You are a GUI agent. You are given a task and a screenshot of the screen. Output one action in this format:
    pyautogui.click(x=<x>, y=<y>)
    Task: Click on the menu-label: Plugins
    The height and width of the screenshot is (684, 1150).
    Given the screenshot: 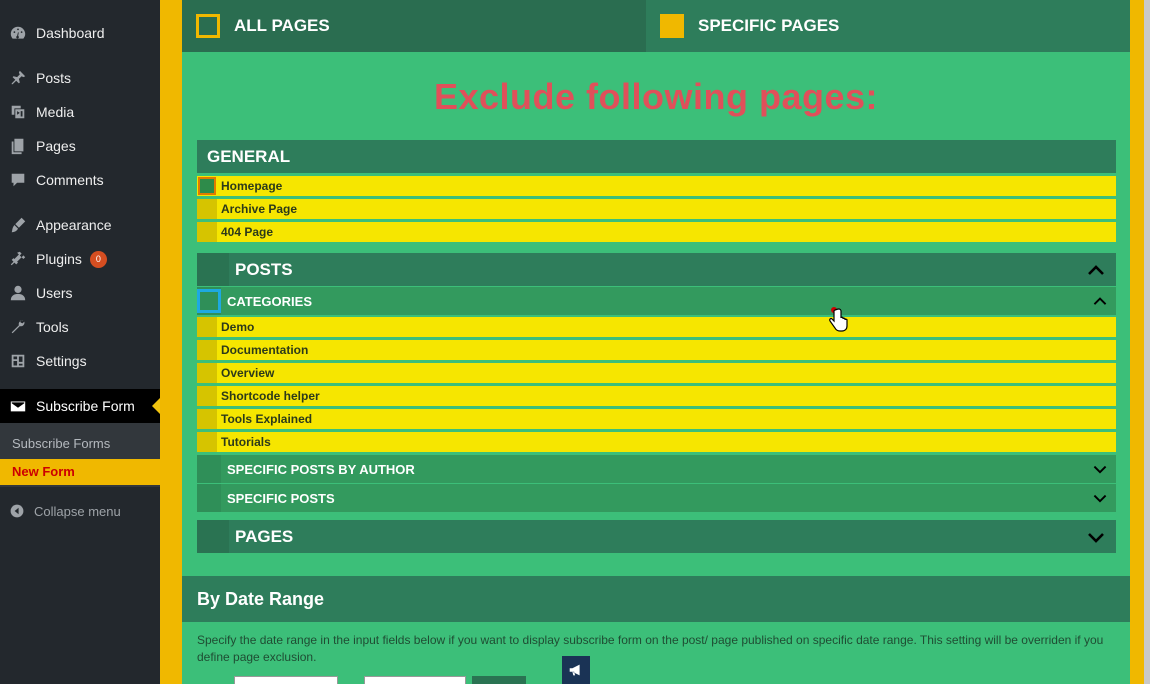 What is the action you would take?
    pyautogui.click(x=59, y=259)
    